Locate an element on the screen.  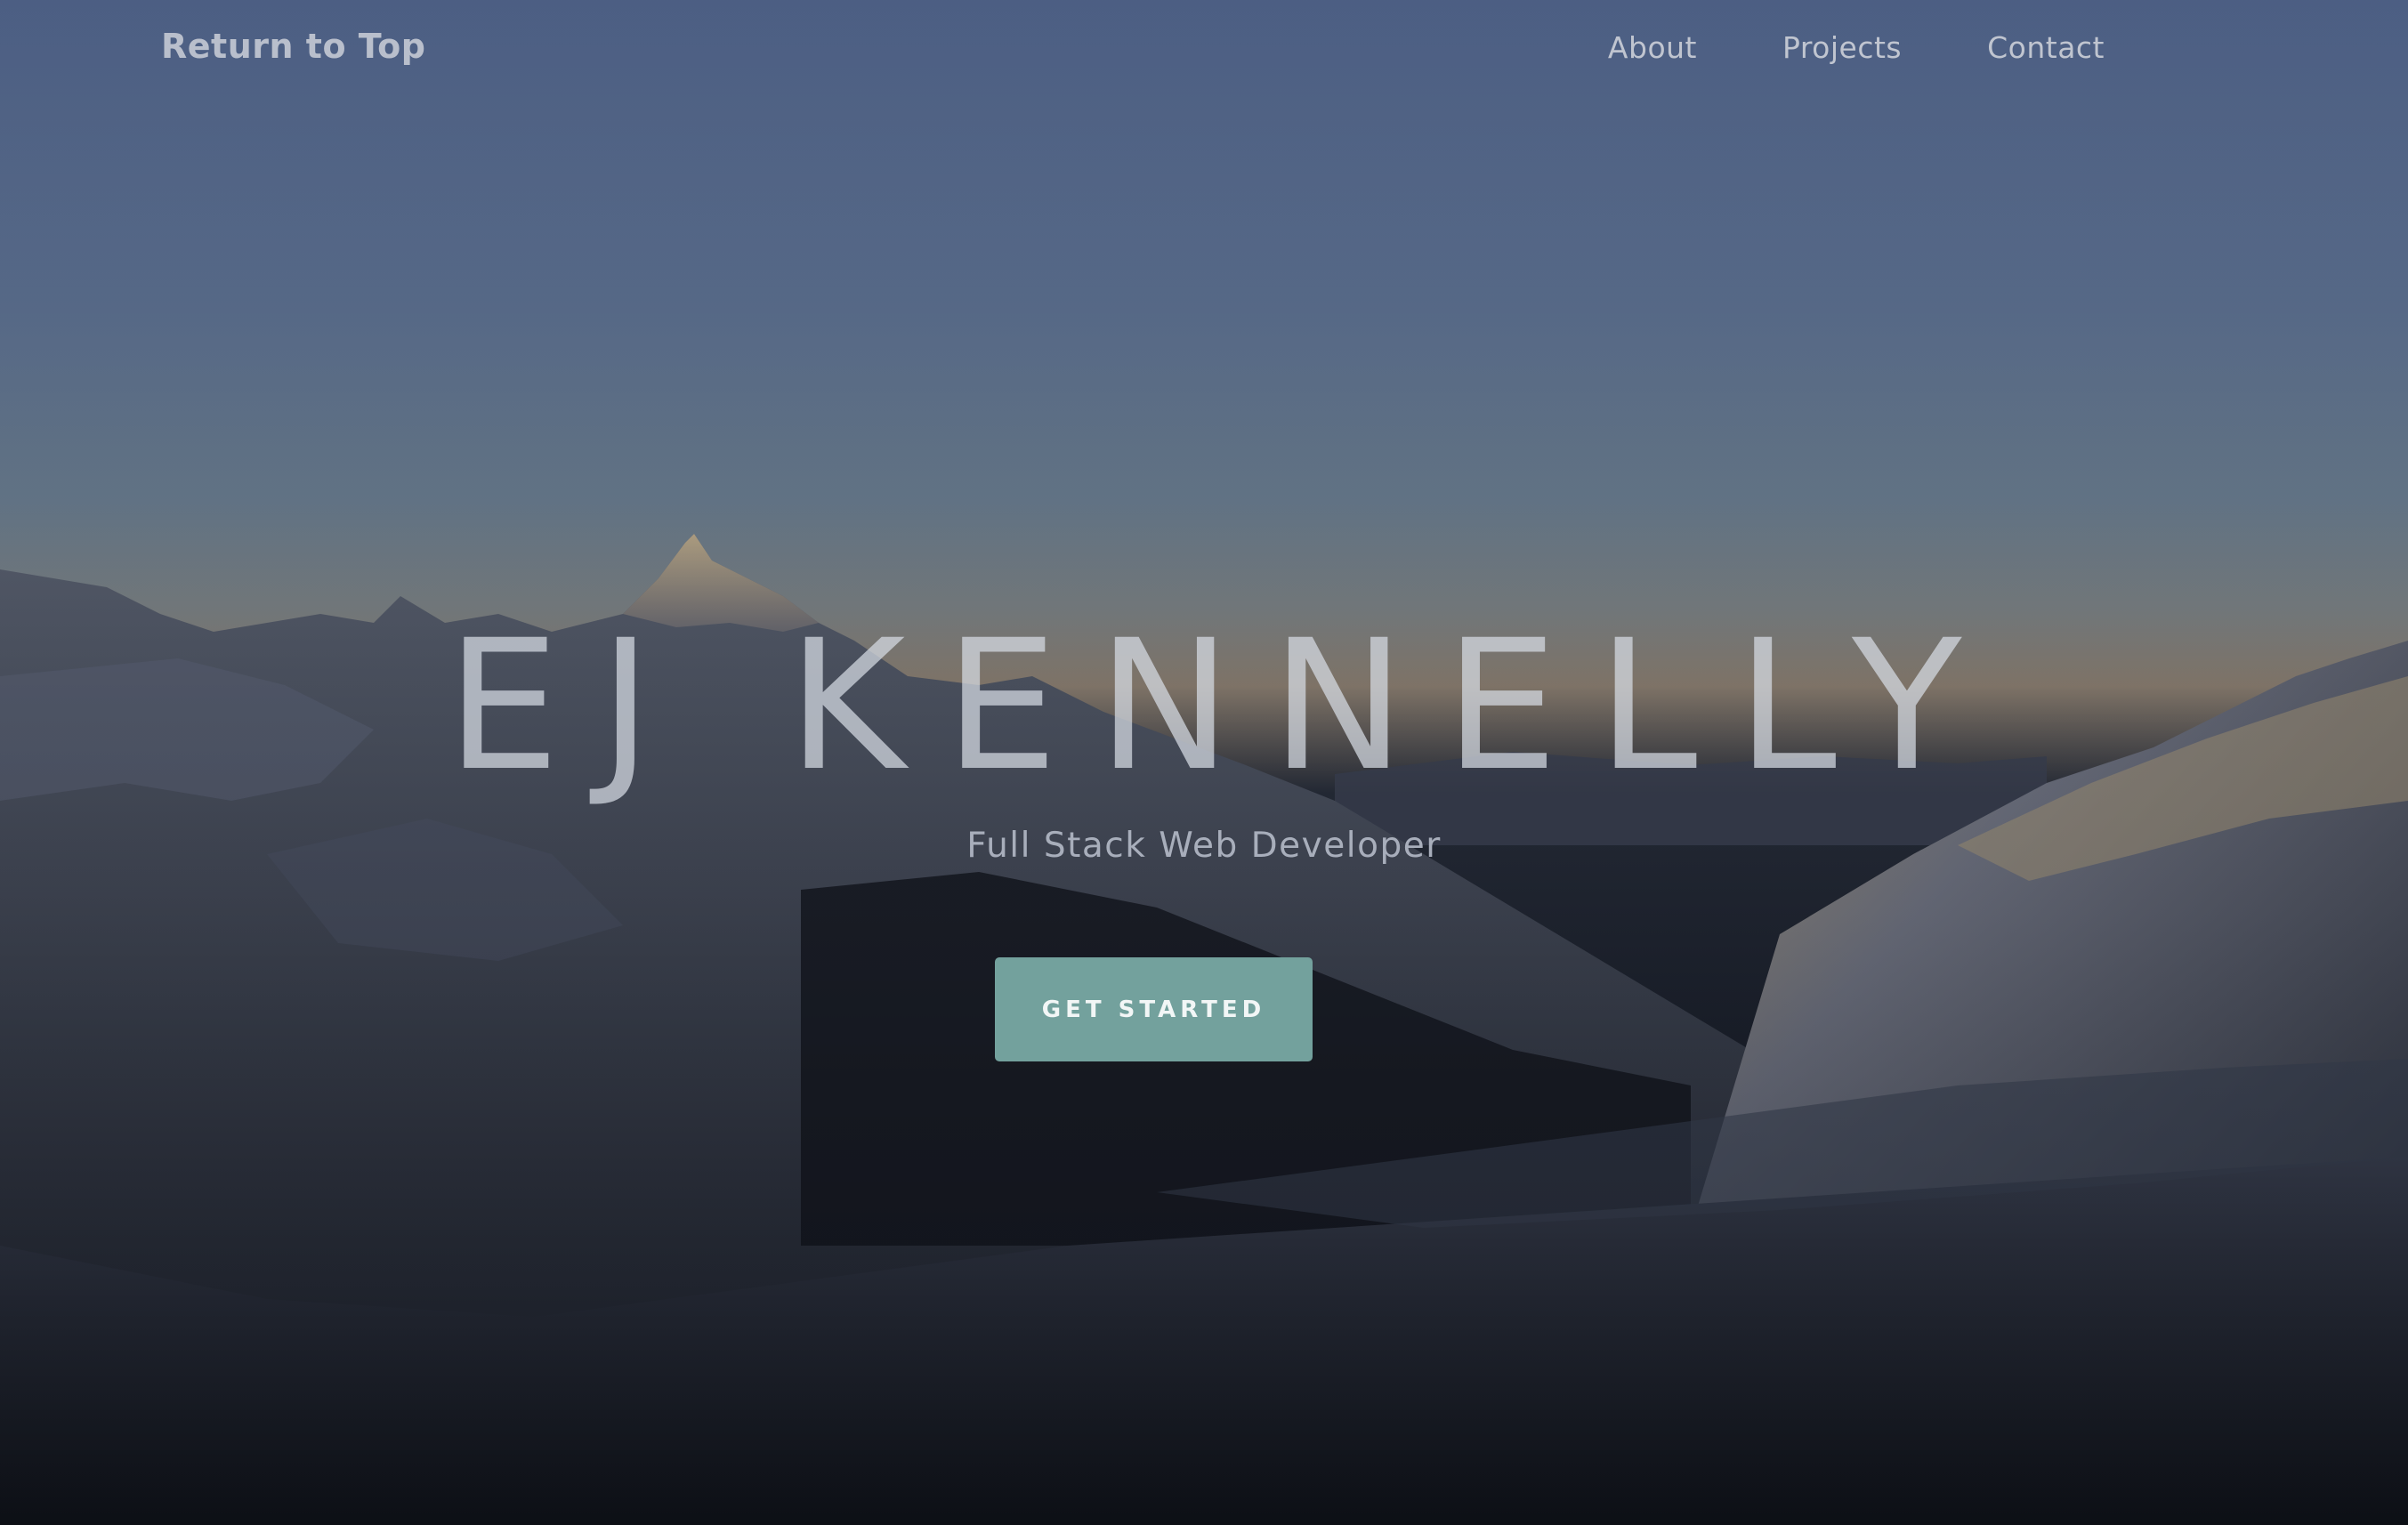
hero-title: EJ KENNELLY is located at coordinates (1224, 706).